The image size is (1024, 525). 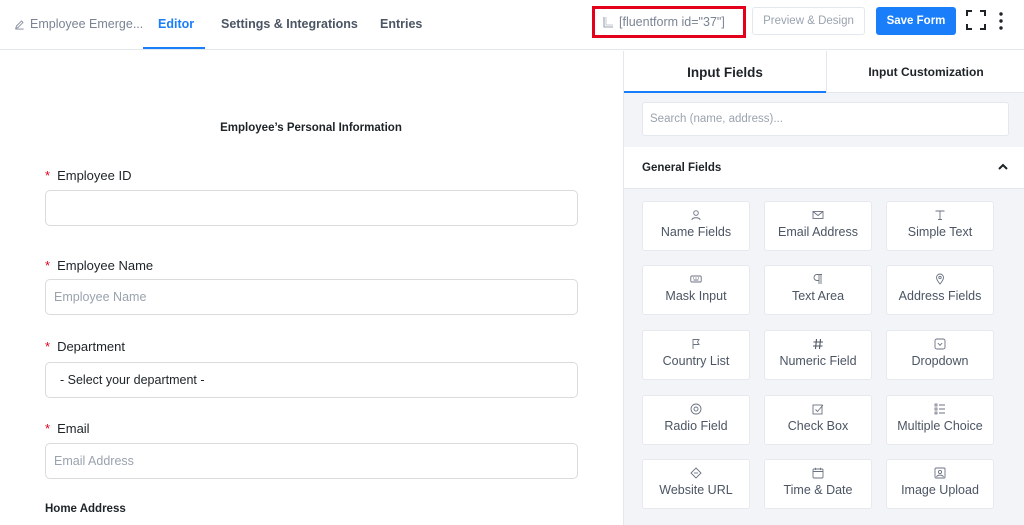 What do you see at coordinates (682, 167) in the screenshot?
I see `group-title: General Fields` at bounding box center [682, 167].